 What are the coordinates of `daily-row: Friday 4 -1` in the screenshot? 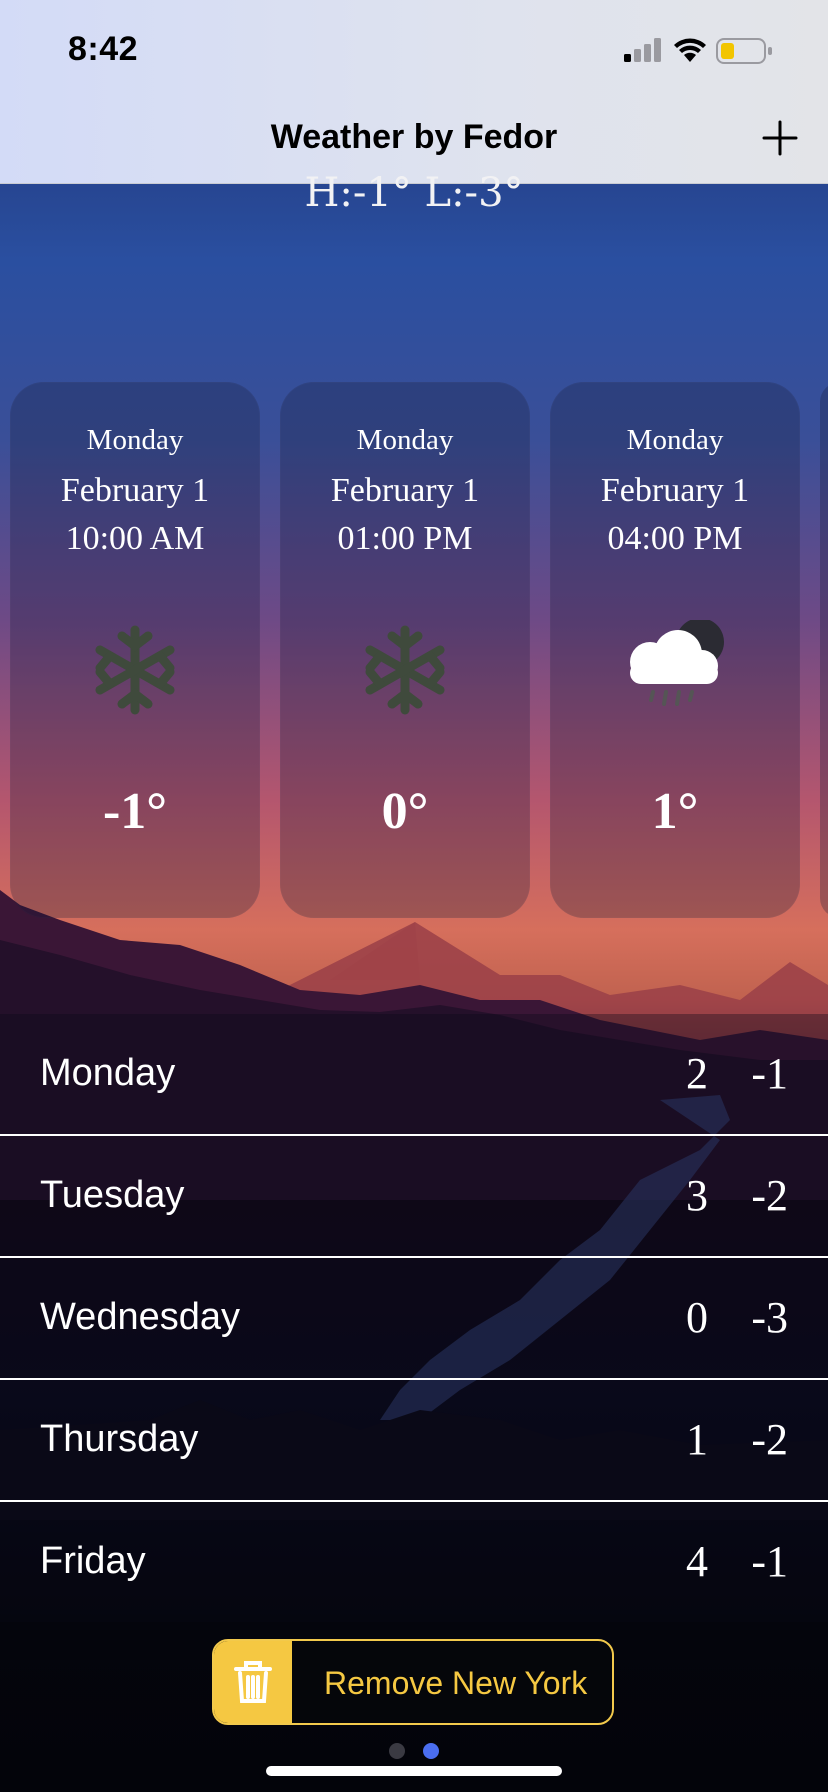 It's located at (414, 1562).